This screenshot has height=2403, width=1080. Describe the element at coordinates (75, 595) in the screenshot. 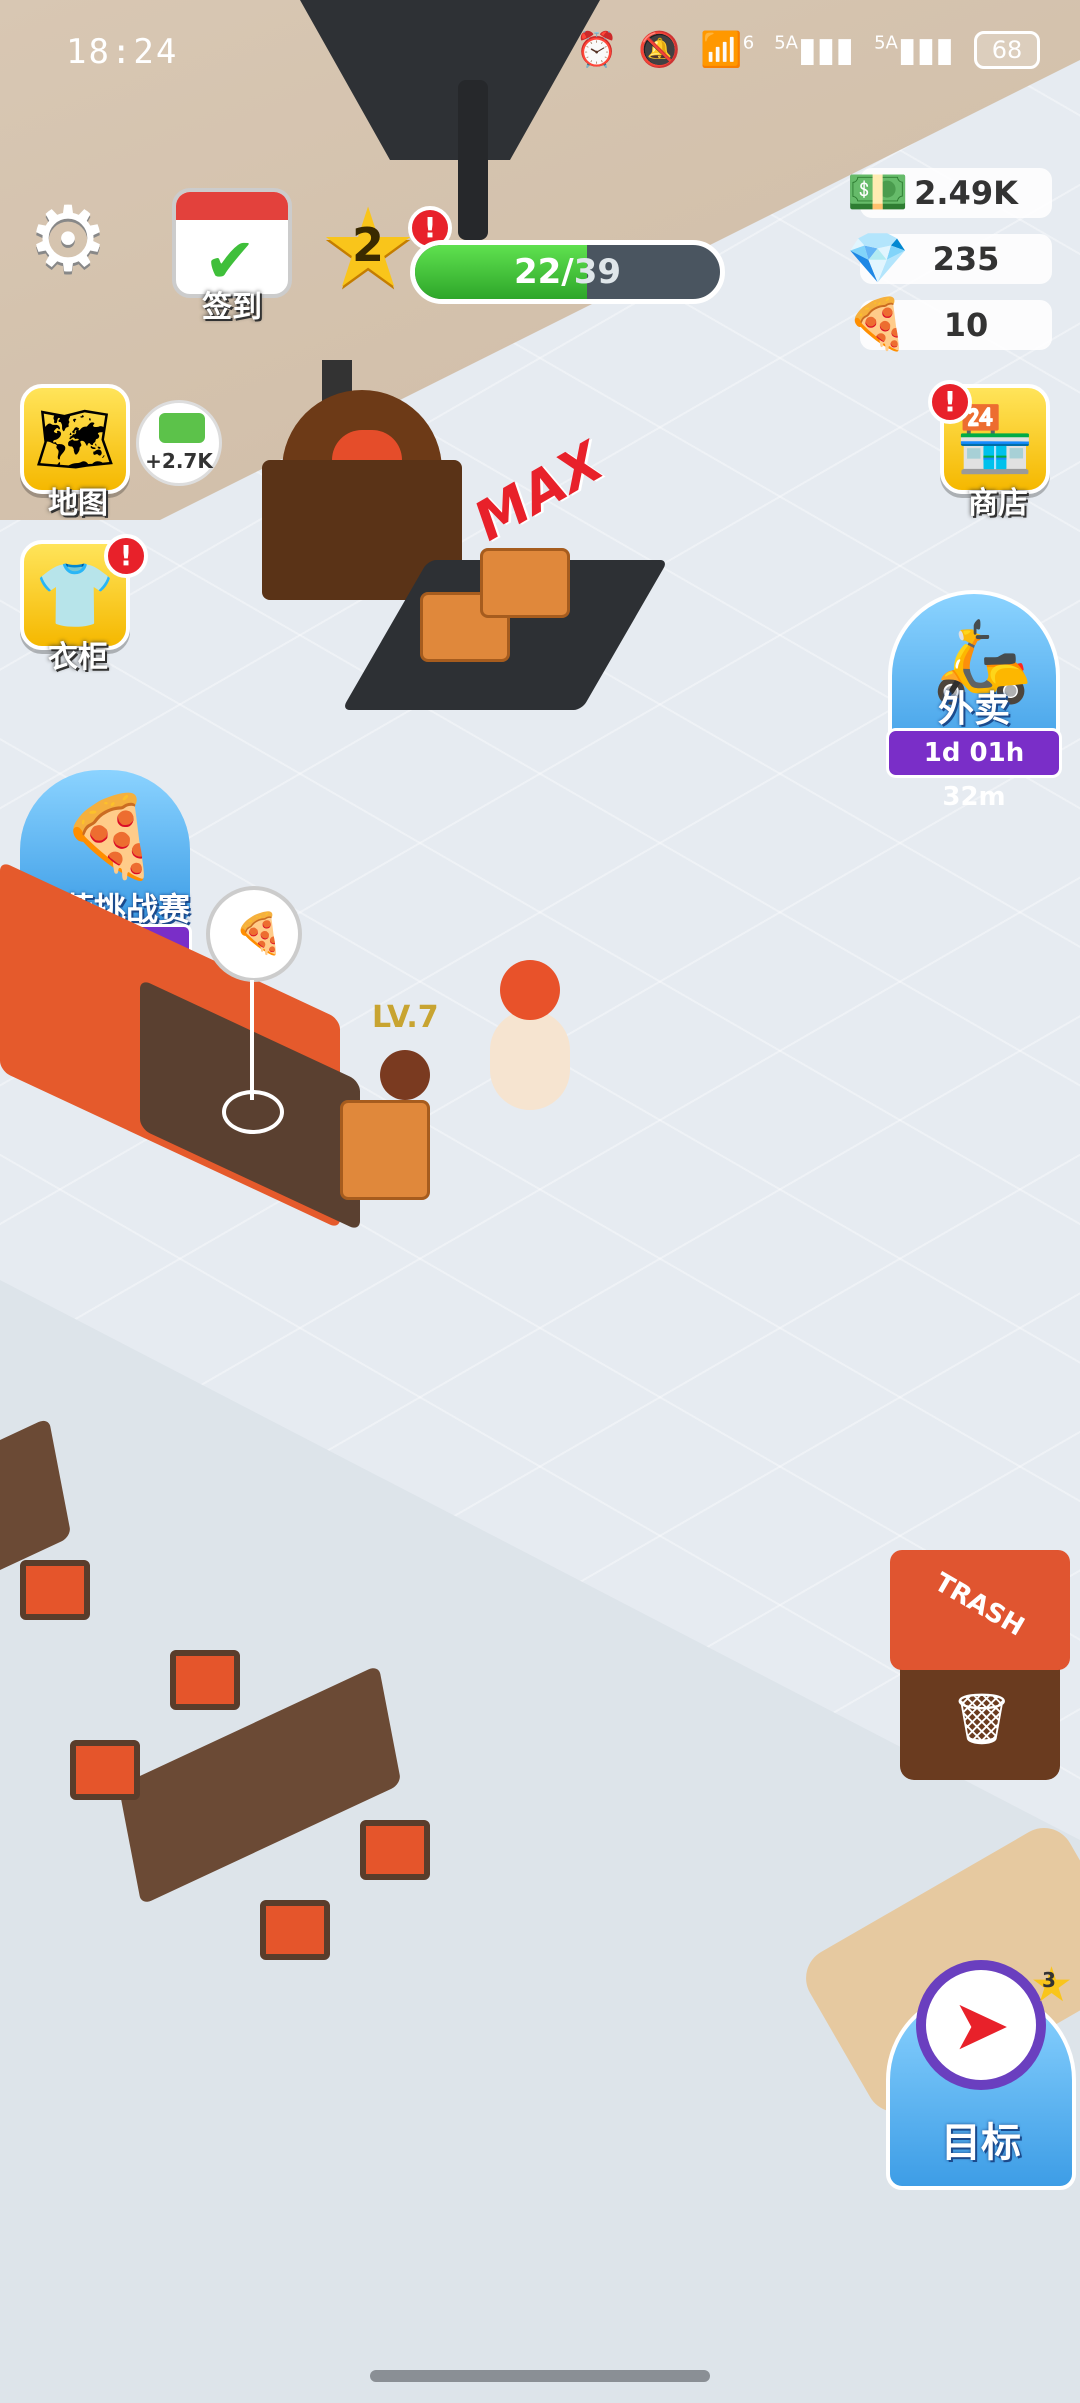

I see `shirt-icon: 👕` at that location.